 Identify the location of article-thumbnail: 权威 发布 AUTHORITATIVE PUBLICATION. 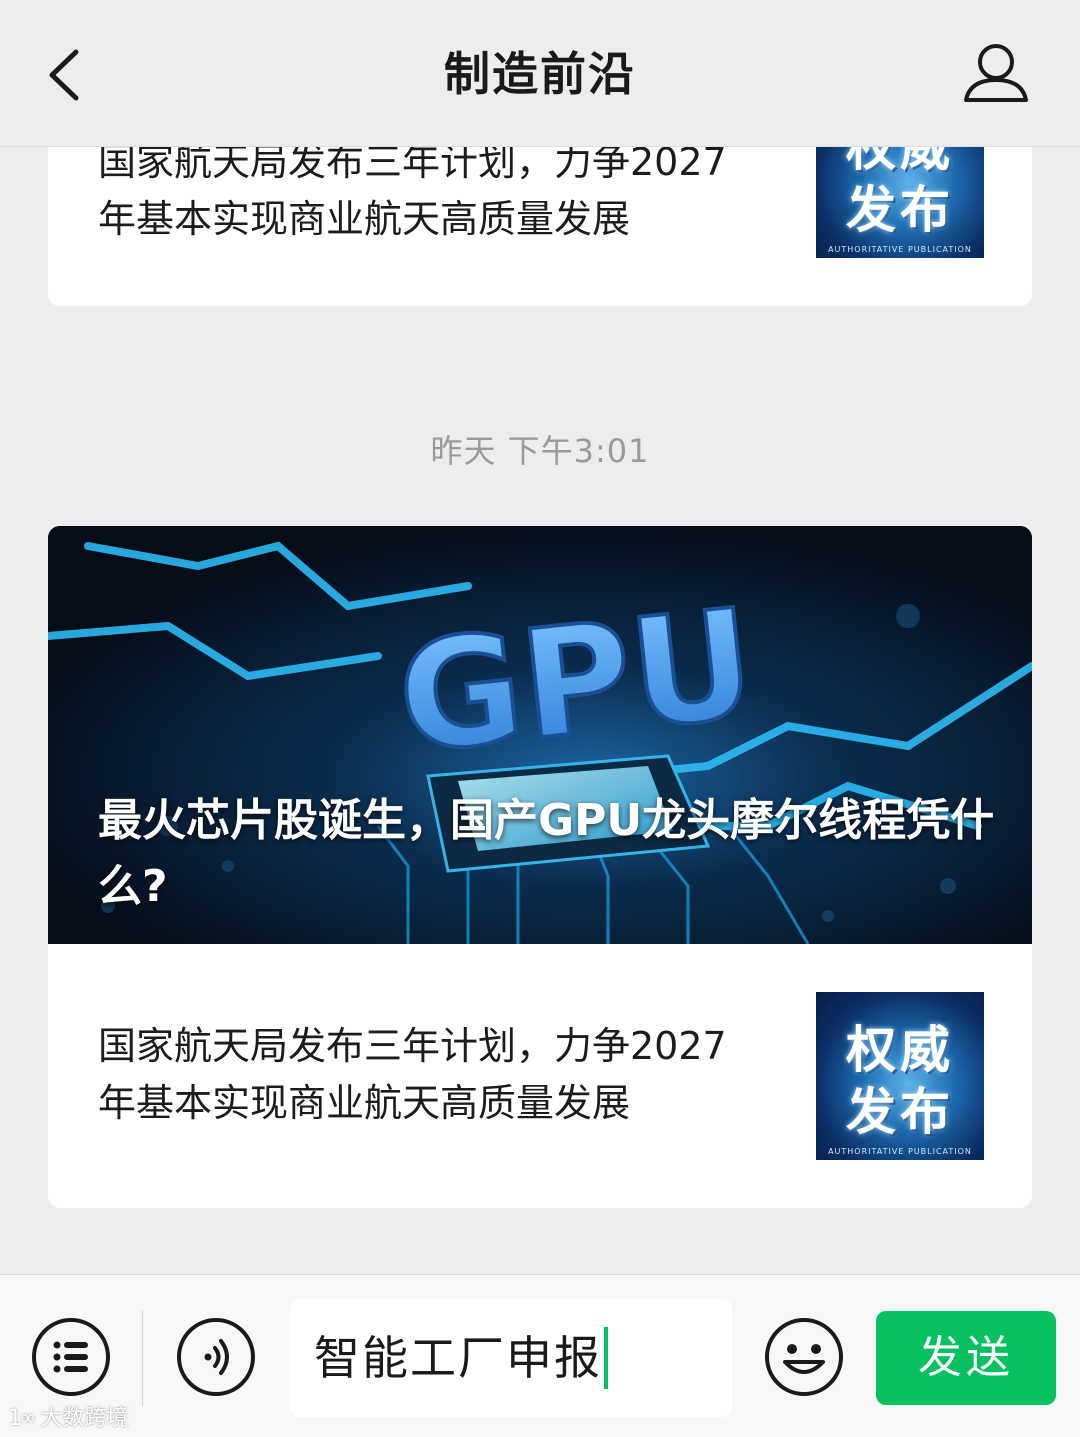
(900, 1076).